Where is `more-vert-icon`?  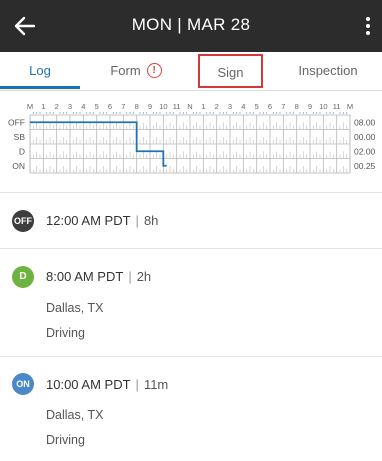 more-vert-icon is located at coordinates (368, 26).